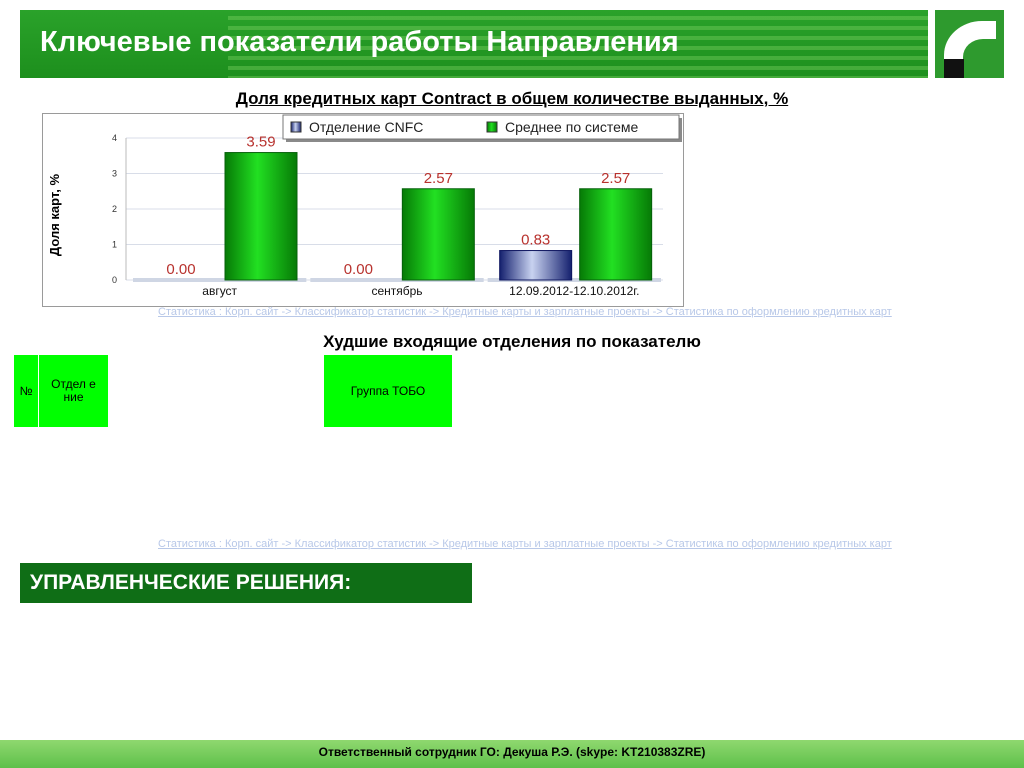 This screenshot has height=768, width=1024. What do you see at coordinates (969, 44) in the screenshot?
I see `bank-logo` at bounding box center [969, 44].